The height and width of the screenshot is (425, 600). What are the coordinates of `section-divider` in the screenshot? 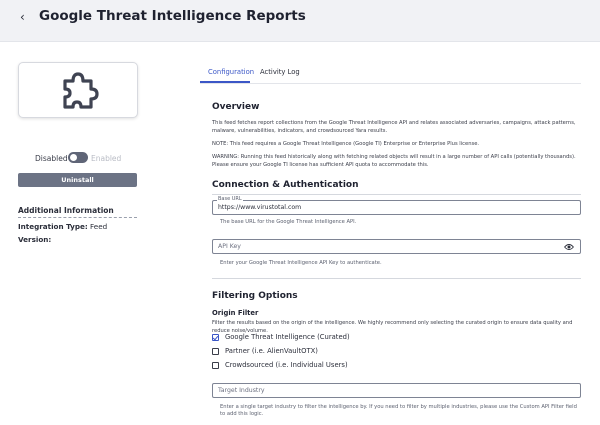 It's located at (396, 278).